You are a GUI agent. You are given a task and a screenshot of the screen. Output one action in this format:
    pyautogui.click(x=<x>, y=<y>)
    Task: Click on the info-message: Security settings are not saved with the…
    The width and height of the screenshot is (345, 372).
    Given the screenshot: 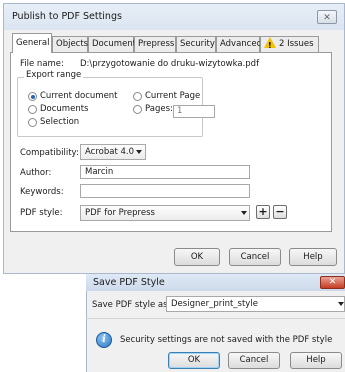 What is the action you would take?
    pyautogui.click(x=226, y=340)
    